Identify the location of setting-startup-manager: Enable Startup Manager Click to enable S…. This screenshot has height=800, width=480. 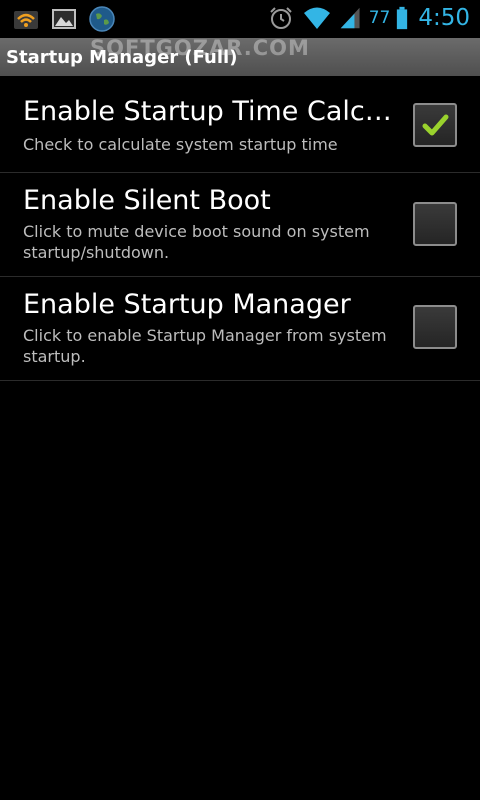
(240, 329).